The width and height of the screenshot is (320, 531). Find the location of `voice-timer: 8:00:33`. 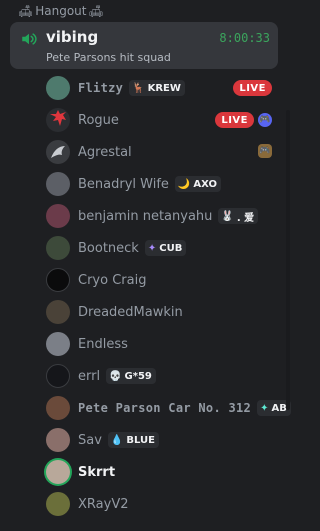

voice-timer: 8:00:33 is located at coordinates (244, 38).